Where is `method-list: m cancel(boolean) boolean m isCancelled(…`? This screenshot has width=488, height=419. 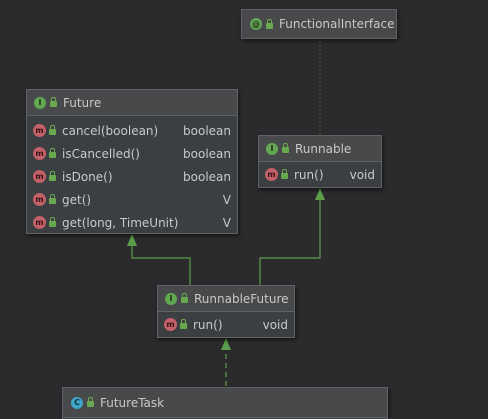
method-list: m cancel(boolean) boolean m isCancelled(… is located at coordinates (132, 175).